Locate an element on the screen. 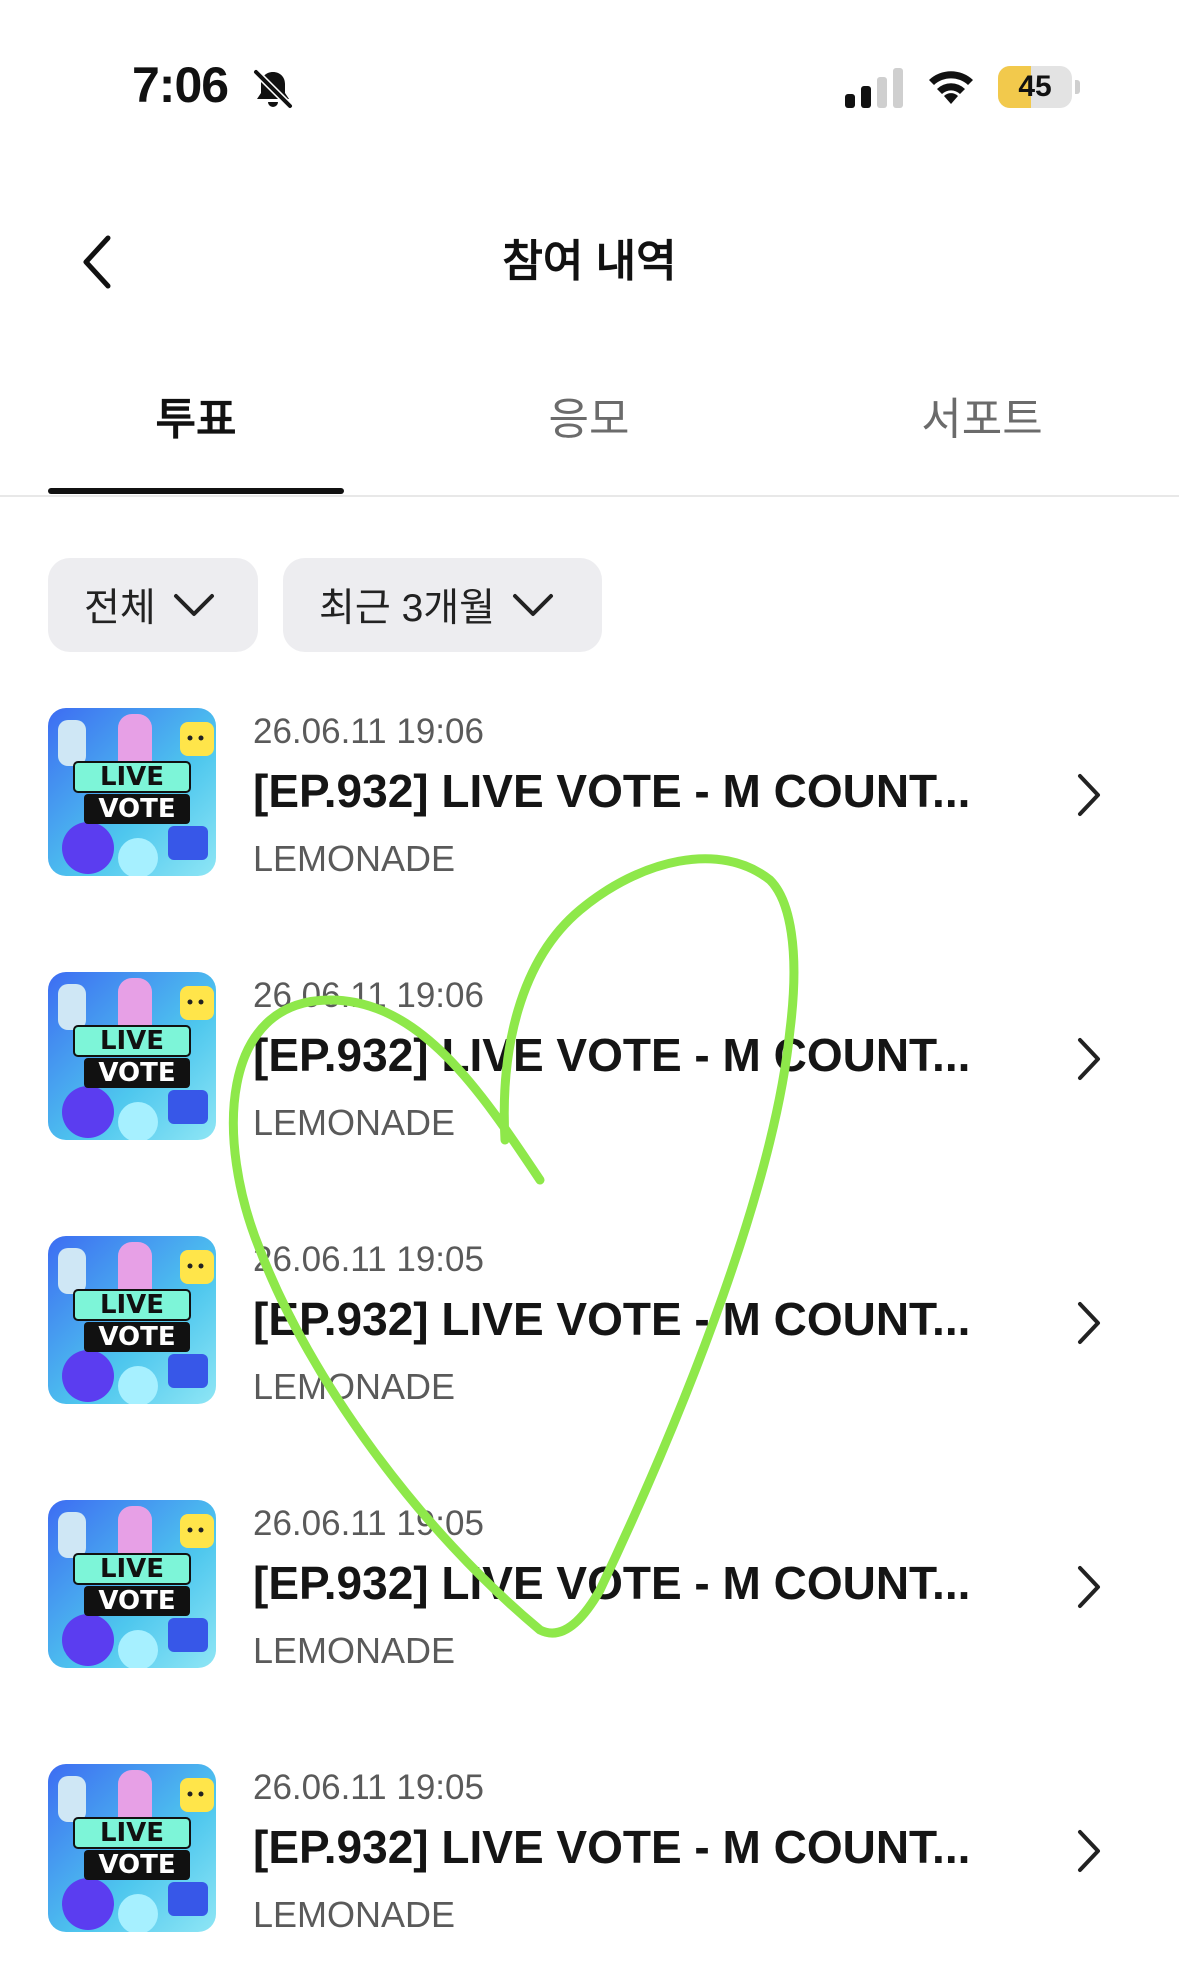 The height and width of the screenshot is (1977, 1179). tab-support: 서포트 is located at coordinates (982, 420).